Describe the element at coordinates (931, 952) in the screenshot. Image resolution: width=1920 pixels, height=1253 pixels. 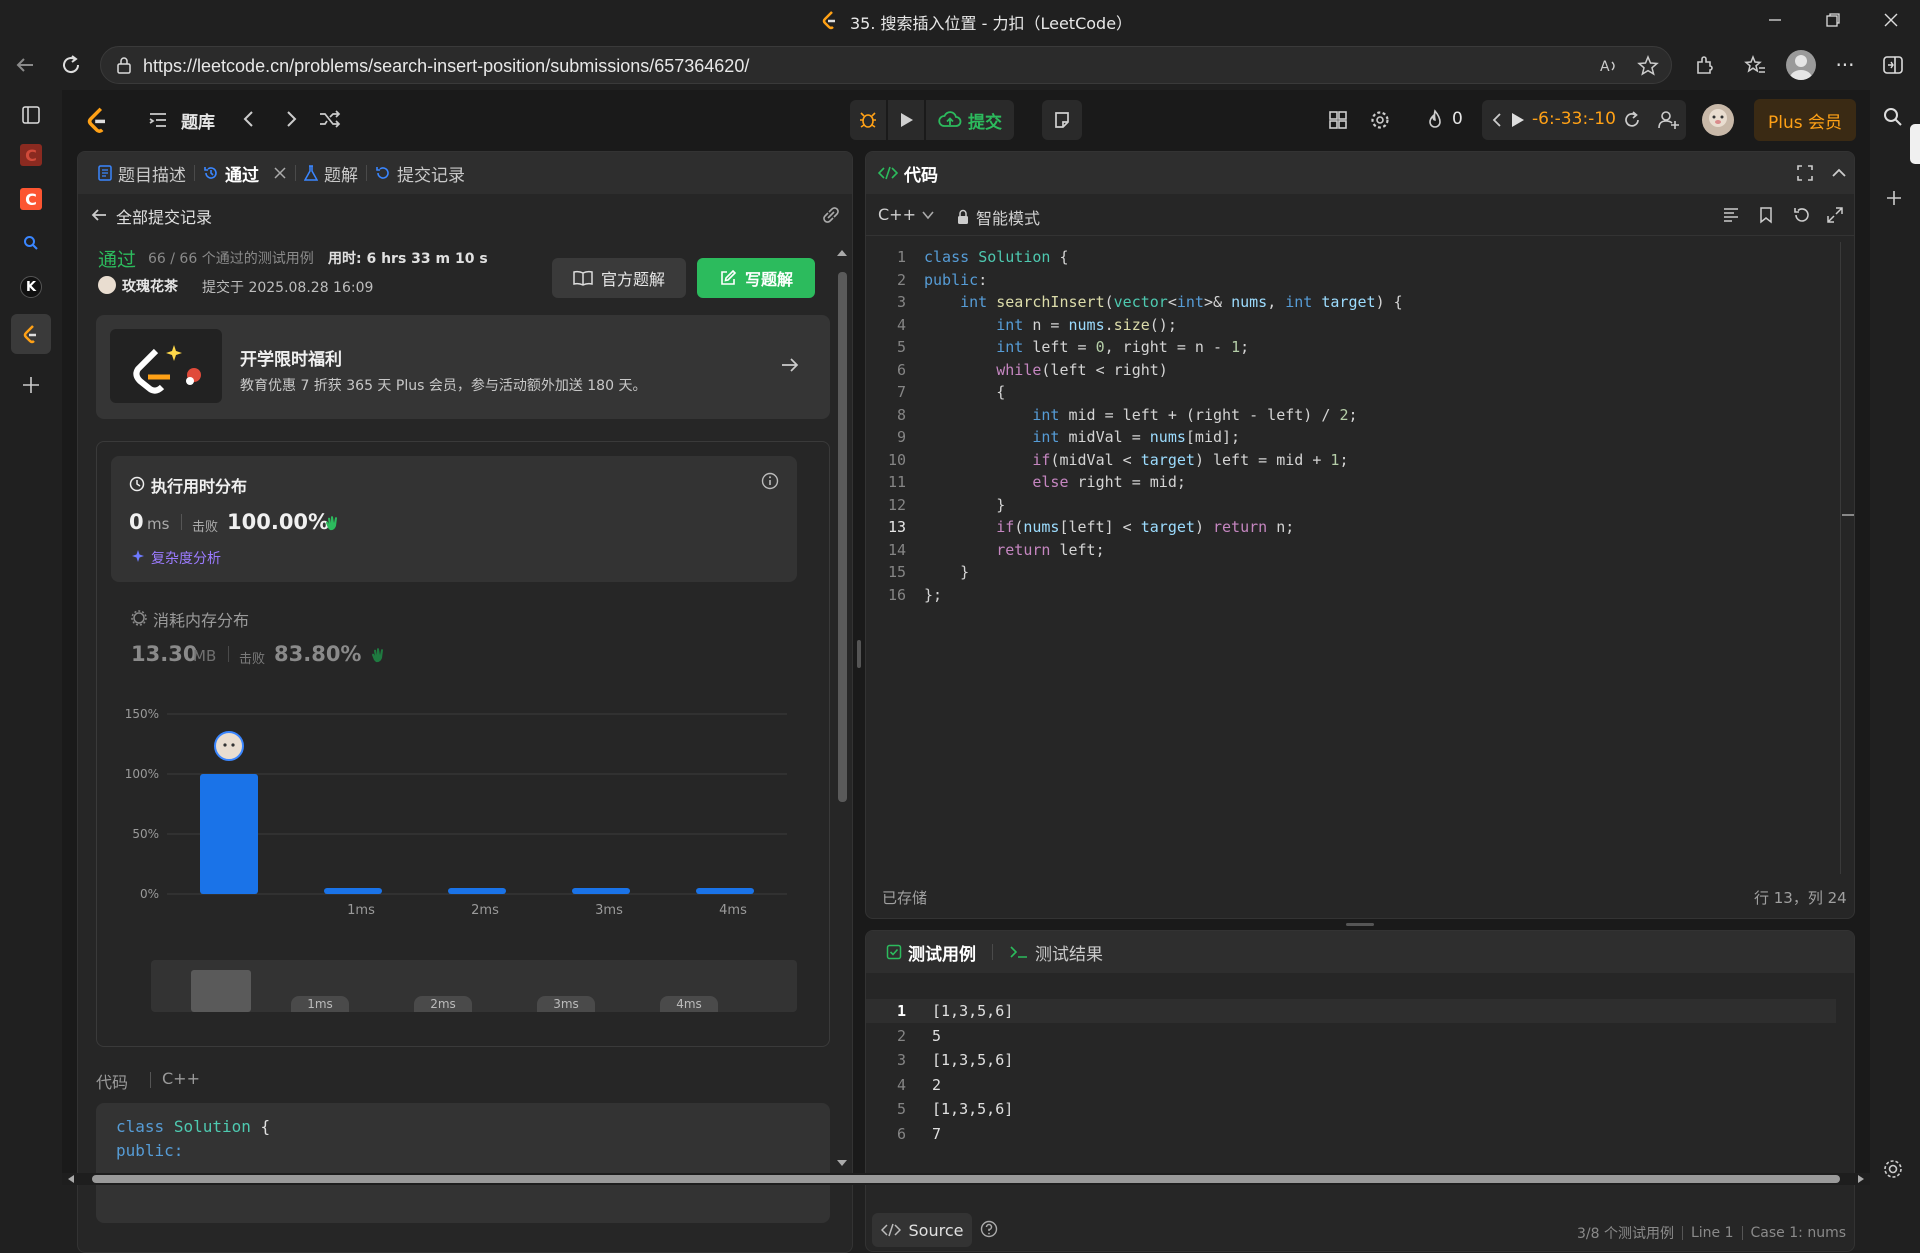
I see `tab-testcases: 测试用例` at that location.